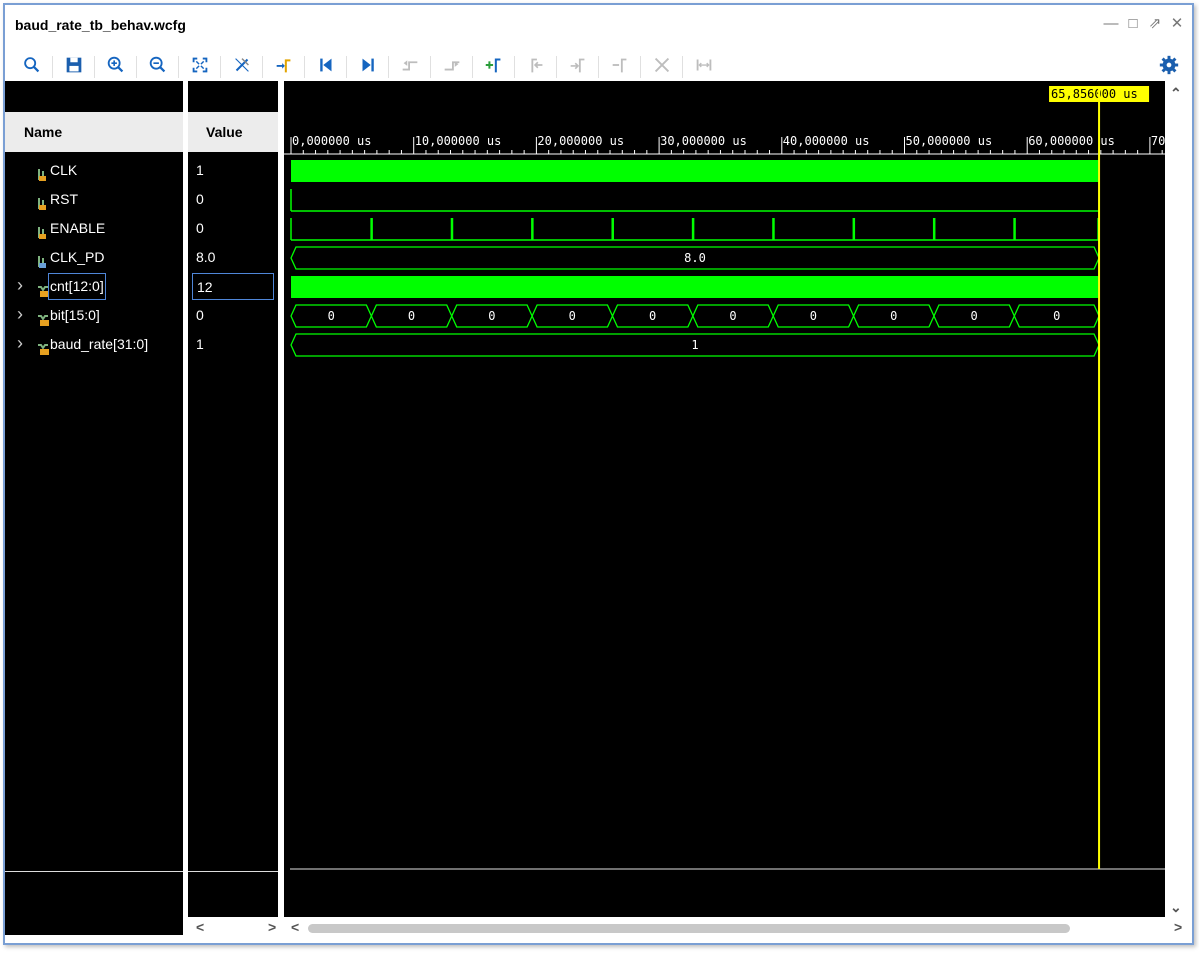 This screenshot has width=1199, height=953. Describe the element at coordinates (32, 66) in the screenshot. I see `search-button` at that location.